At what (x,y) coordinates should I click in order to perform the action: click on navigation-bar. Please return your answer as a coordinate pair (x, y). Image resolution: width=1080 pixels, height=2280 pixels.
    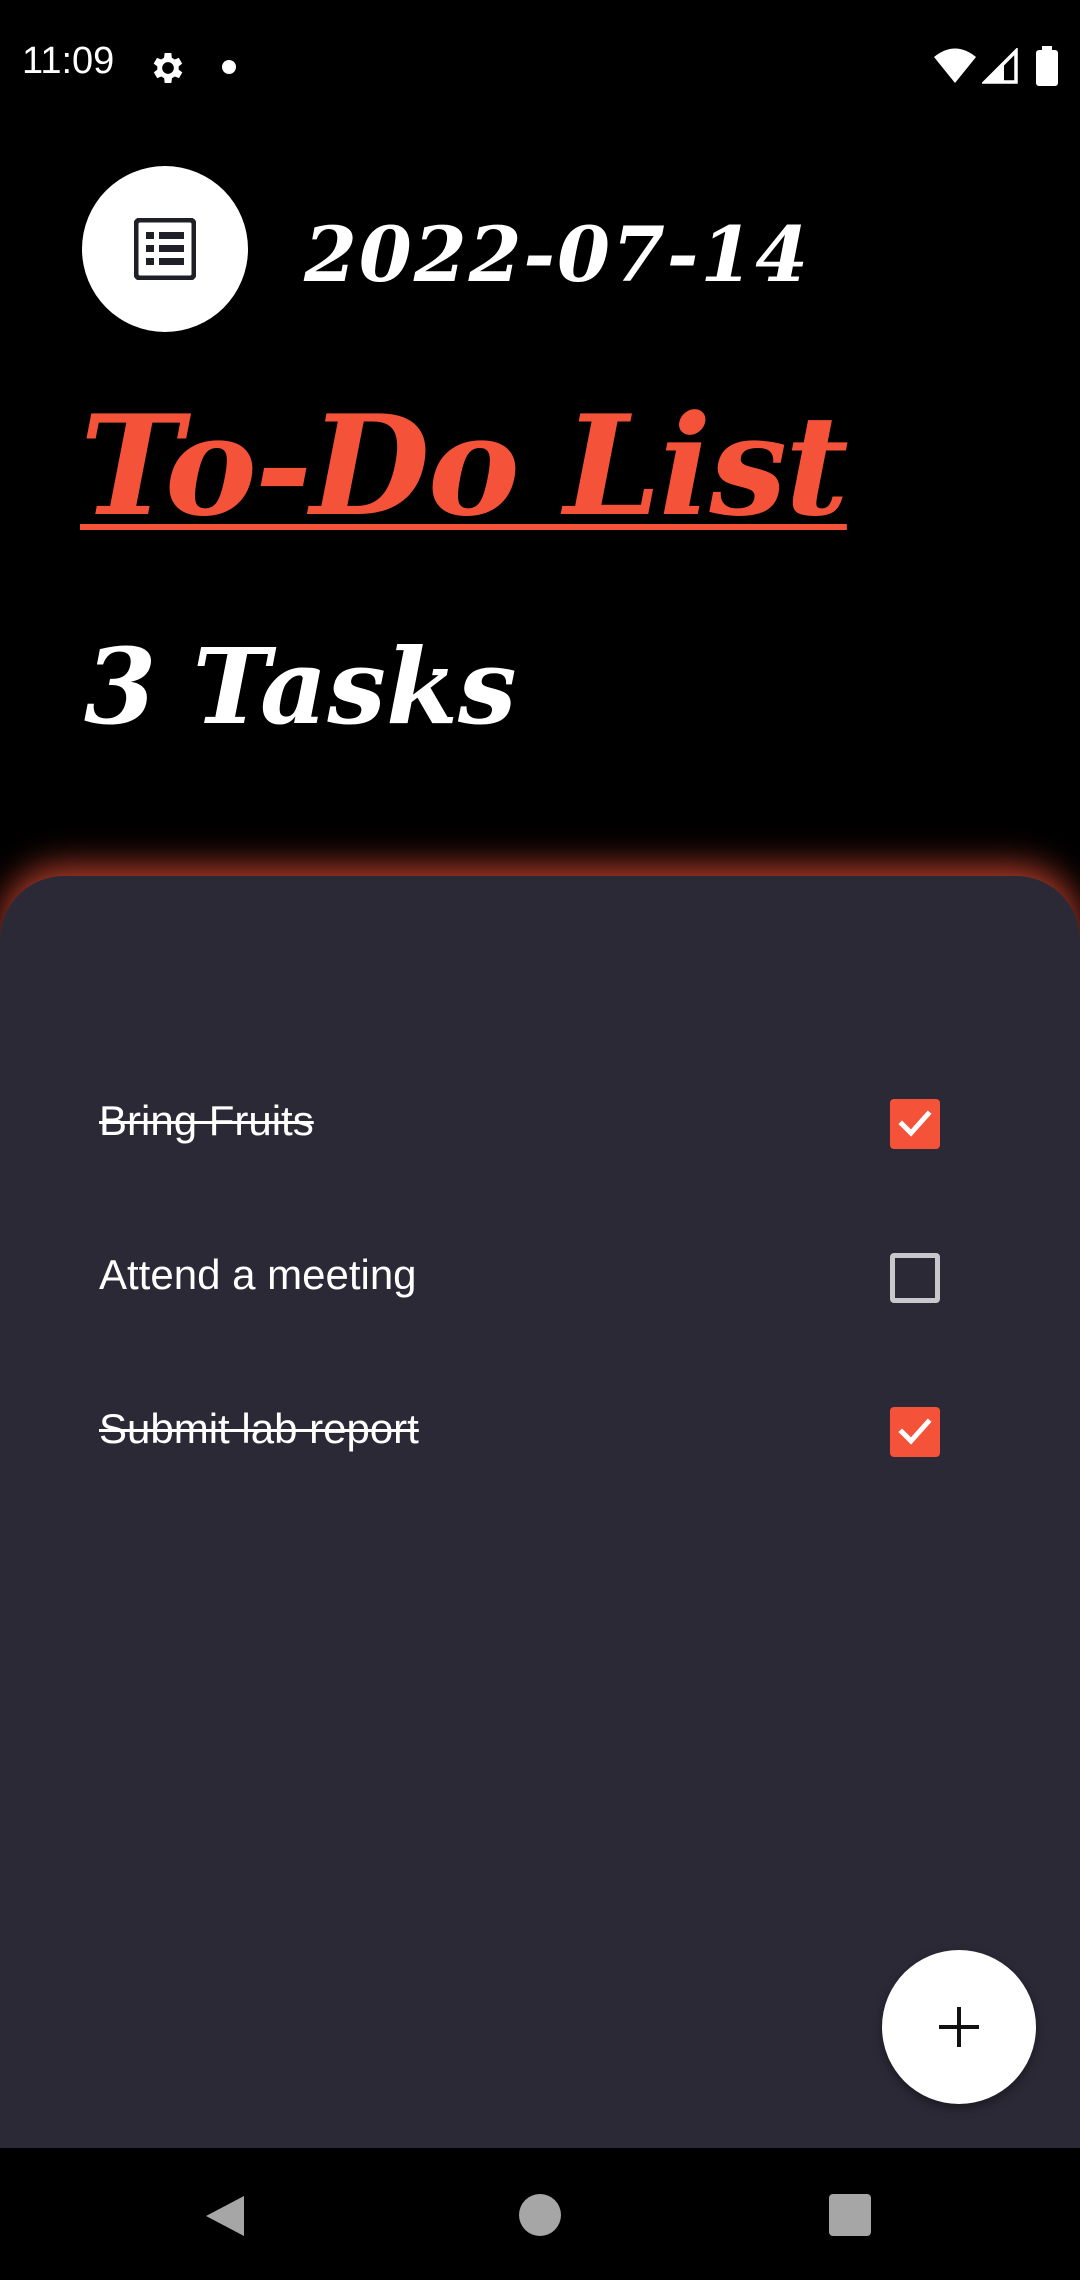
    Looking at the image, I should click on (540, 2214).